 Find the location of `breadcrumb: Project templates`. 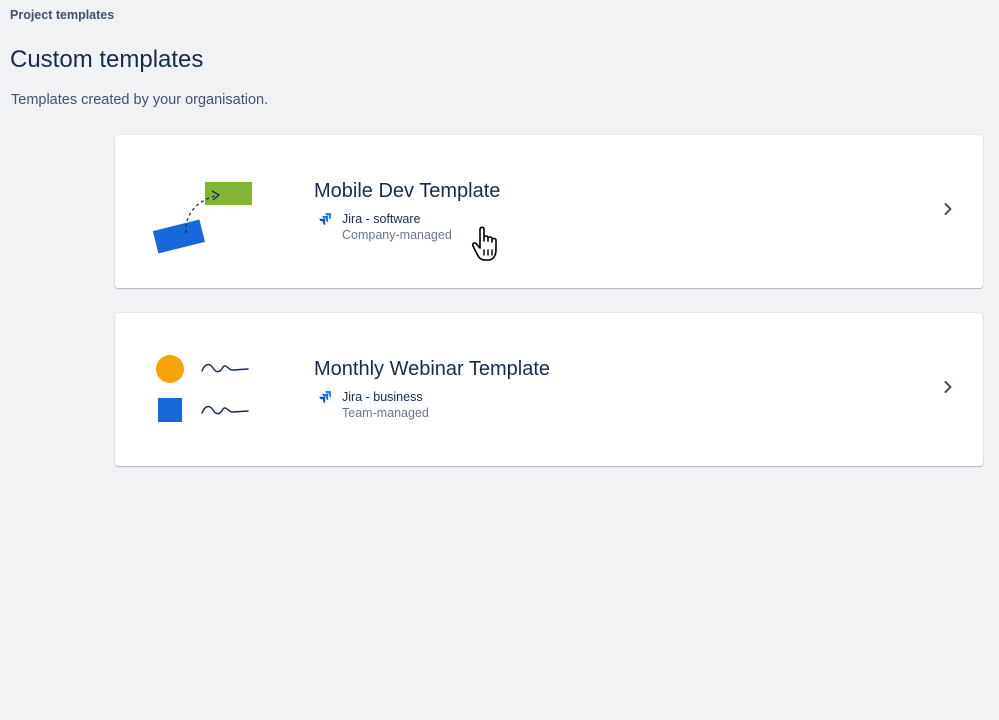

breadcrumb: Project templates is located at coordinates (62, 15).